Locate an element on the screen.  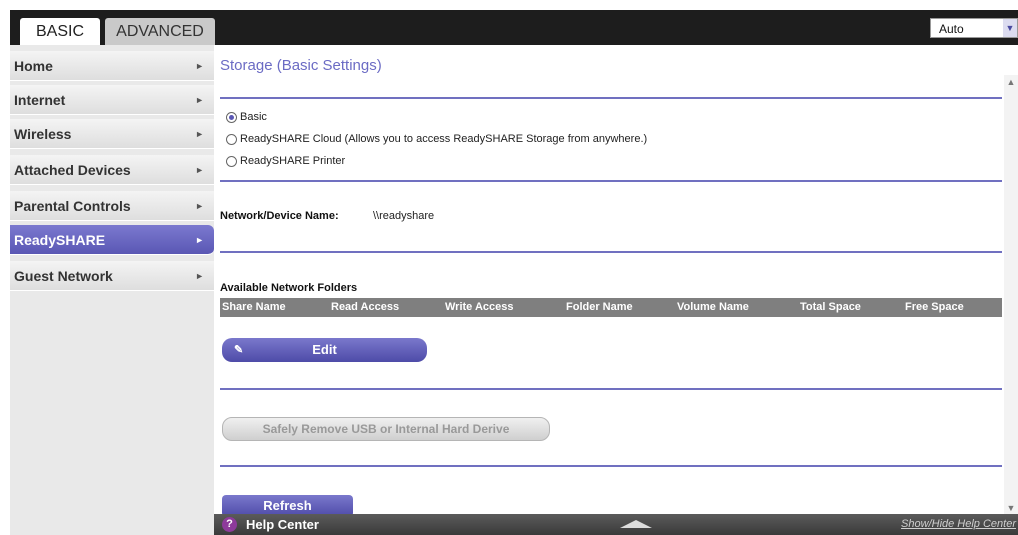
radio-label: ReadySHARE Printer is located at coordinates (293, 161).